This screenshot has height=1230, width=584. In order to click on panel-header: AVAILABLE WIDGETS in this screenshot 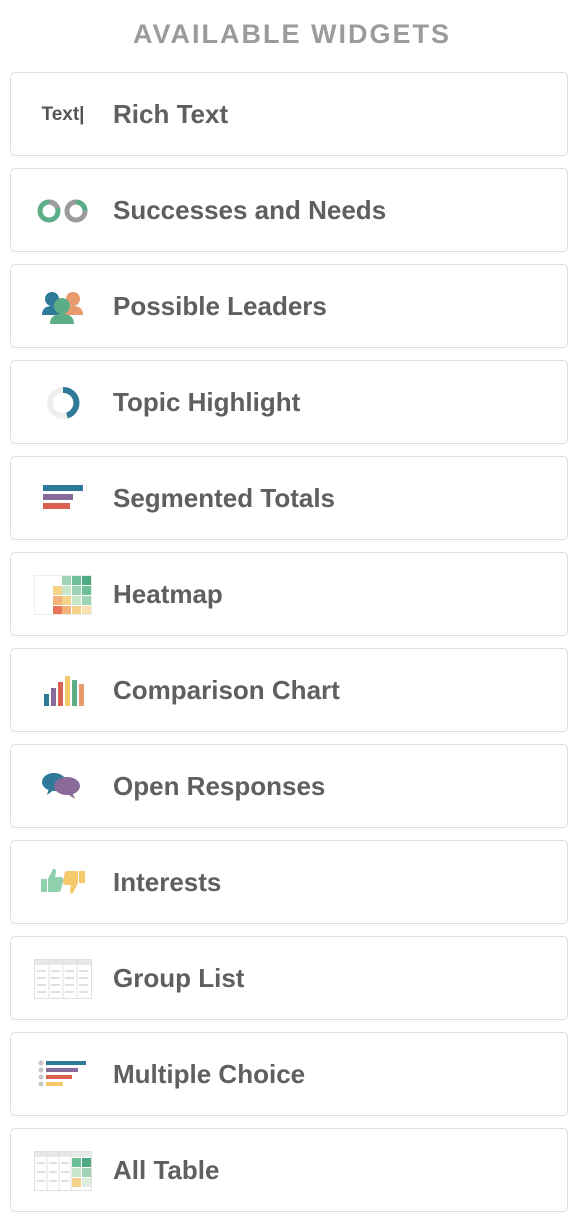, I will do `click(292, 36)`.